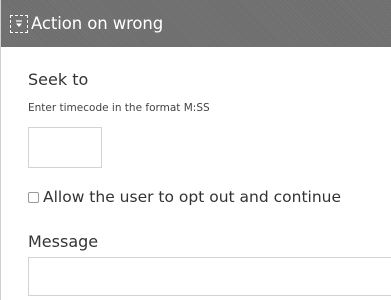  What do you see at coordinates (192, 197) in the screenshot?
I see `opt-out-label: Allow the user to opt out and continue` at bounding box center [192, 197].